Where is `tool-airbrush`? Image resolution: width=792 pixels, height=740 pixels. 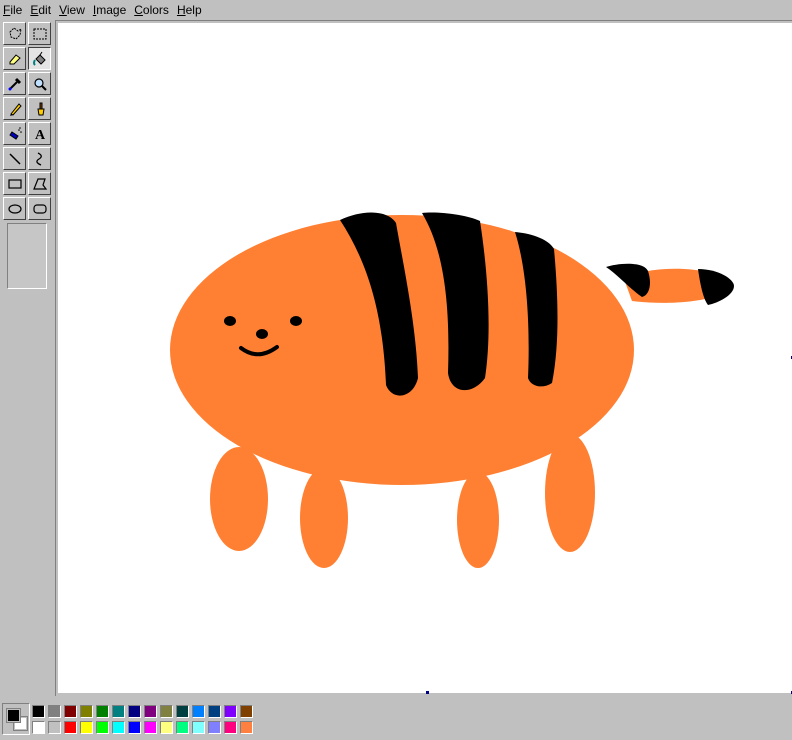 tool-airbrush is located at coordinates (14, 133).